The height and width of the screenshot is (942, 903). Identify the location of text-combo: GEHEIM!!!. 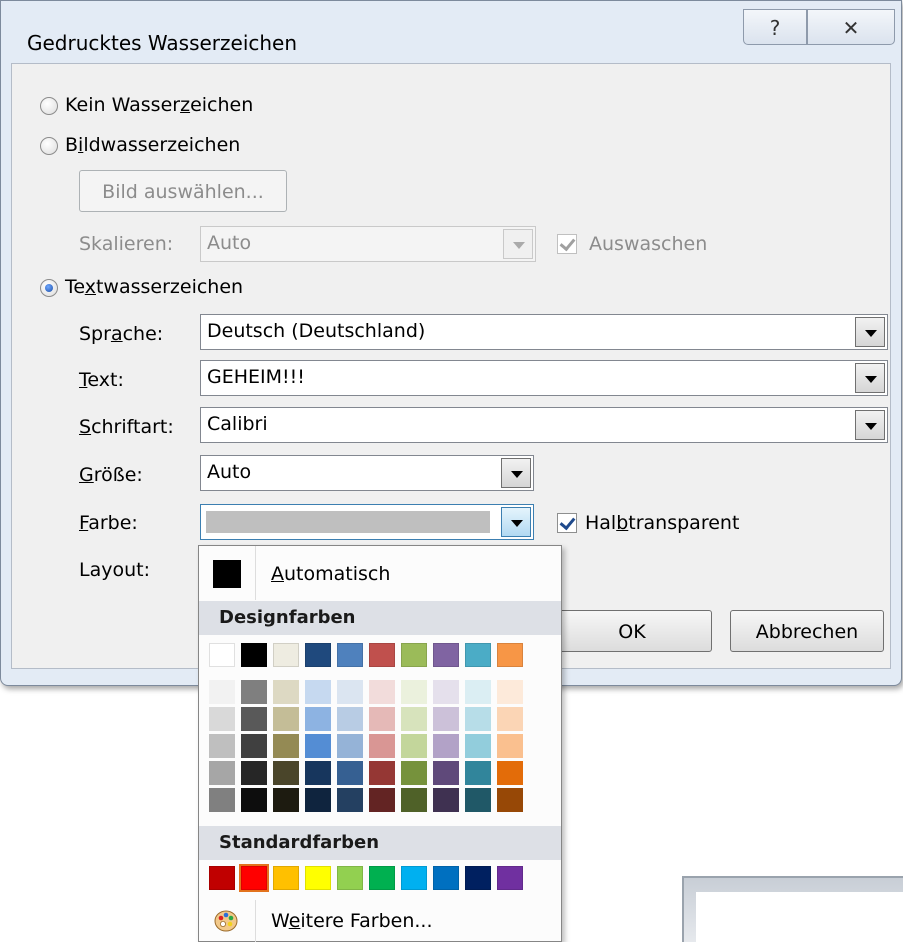
(544, 378).